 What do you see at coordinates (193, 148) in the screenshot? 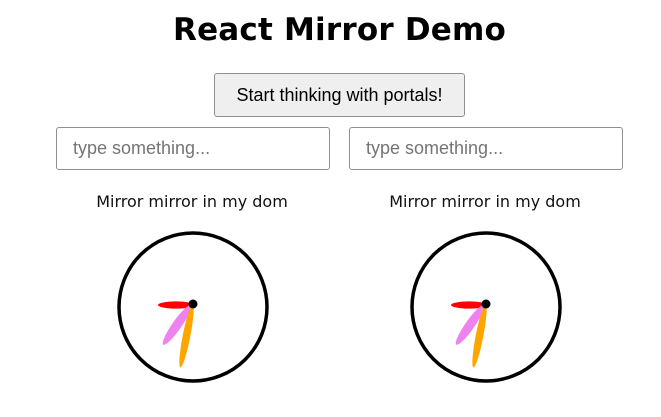
I see `mirror-input-left` at bounding box center [193, 148].